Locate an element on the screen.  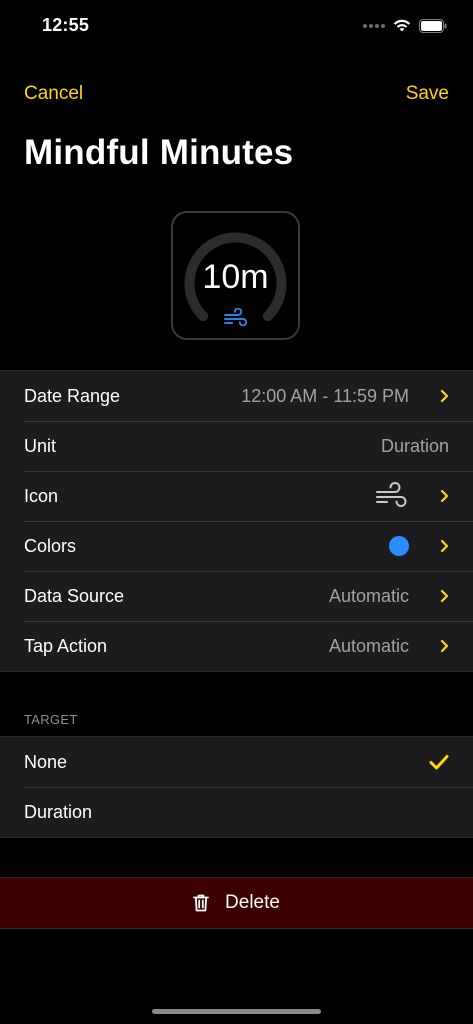
delete-label: Delete is located at coordinates (252, 902).